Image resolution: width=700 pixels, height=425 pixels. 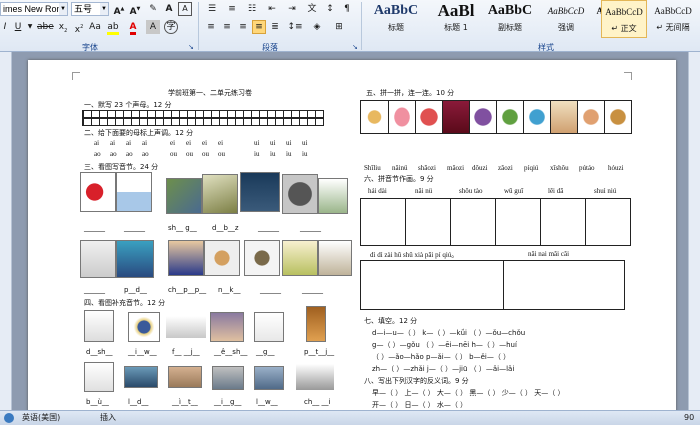 I want to click on vowel-item: ai, so click(x=129, y=143).